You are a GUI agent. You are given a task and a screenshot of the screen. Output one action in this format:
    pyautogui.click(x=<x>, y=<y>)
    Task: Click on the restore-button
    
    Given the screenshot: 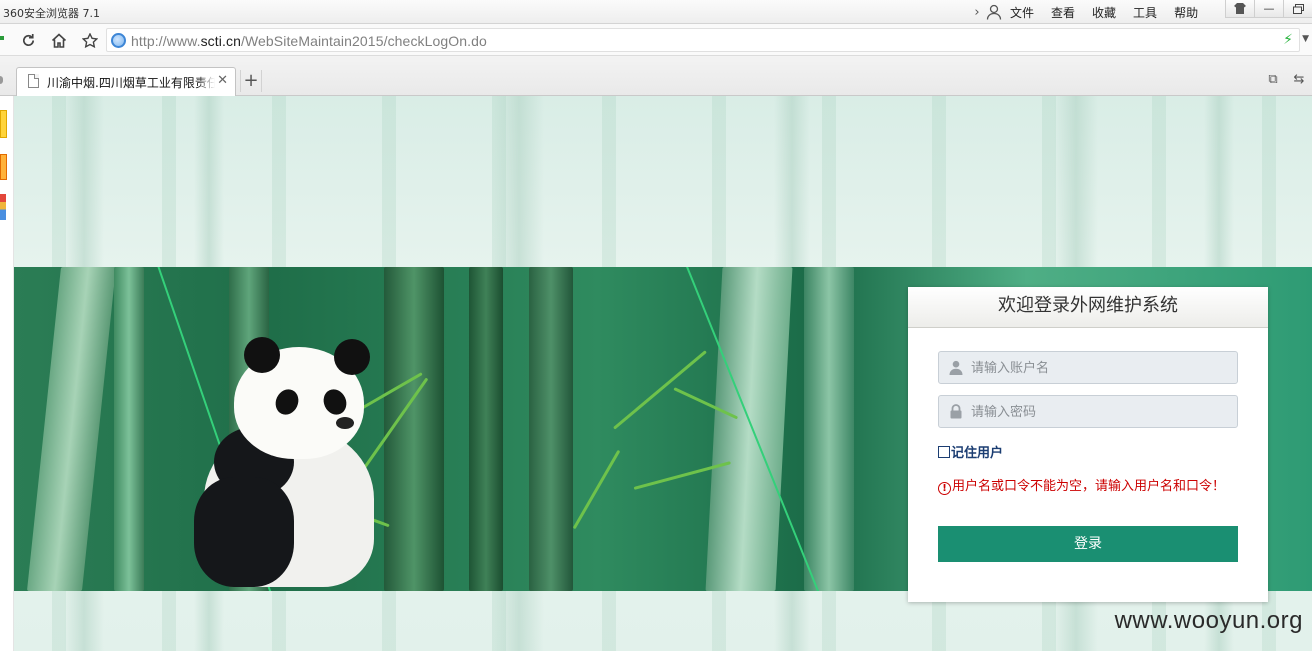 What is the action you would take?
    pyautogui.click(x=1297, y=9)
    